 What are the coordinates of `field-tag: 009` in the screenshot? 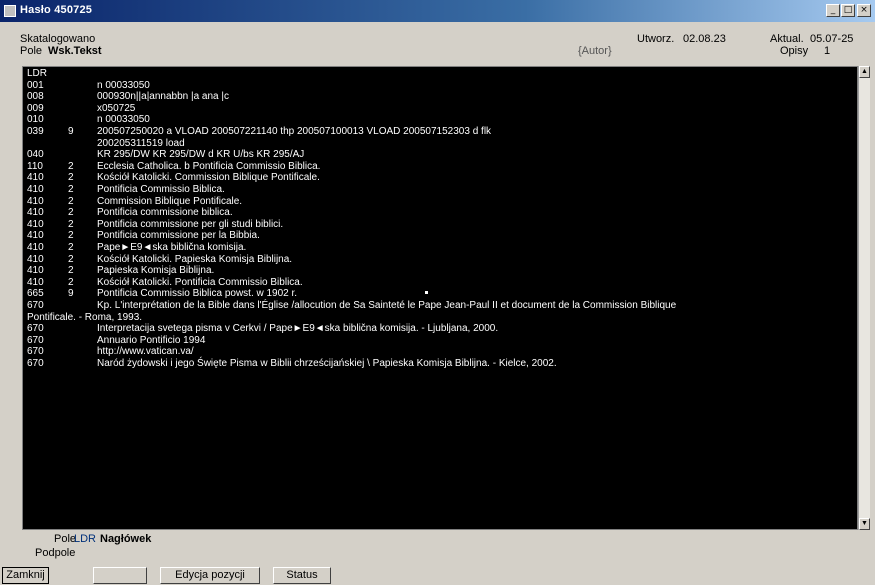 It's located at (35, 108).